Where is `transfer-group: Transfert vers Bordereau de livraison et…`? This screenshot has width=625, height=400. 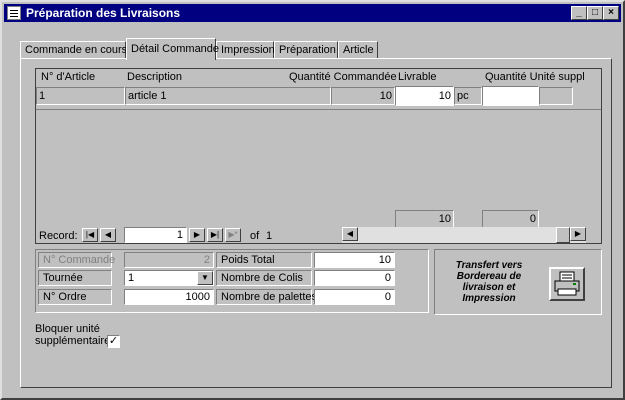 transfer-group: Transfert vers Bordereau de livraison et… is located at coordinates (518, 282).